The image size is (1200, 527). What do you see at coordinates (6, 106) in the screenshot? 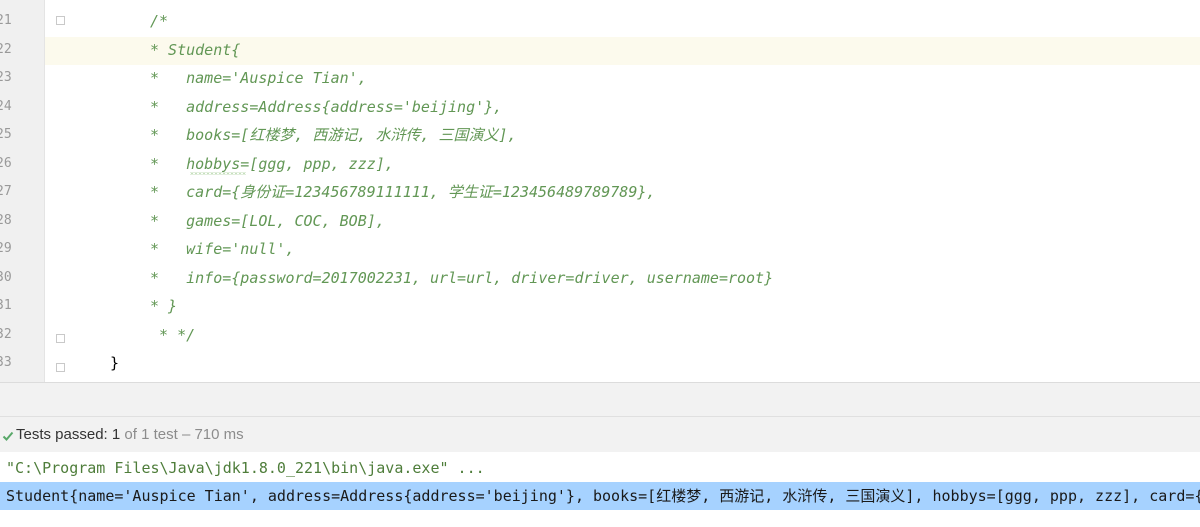
I see `line-number: 24` at bounding box center [6, 106].